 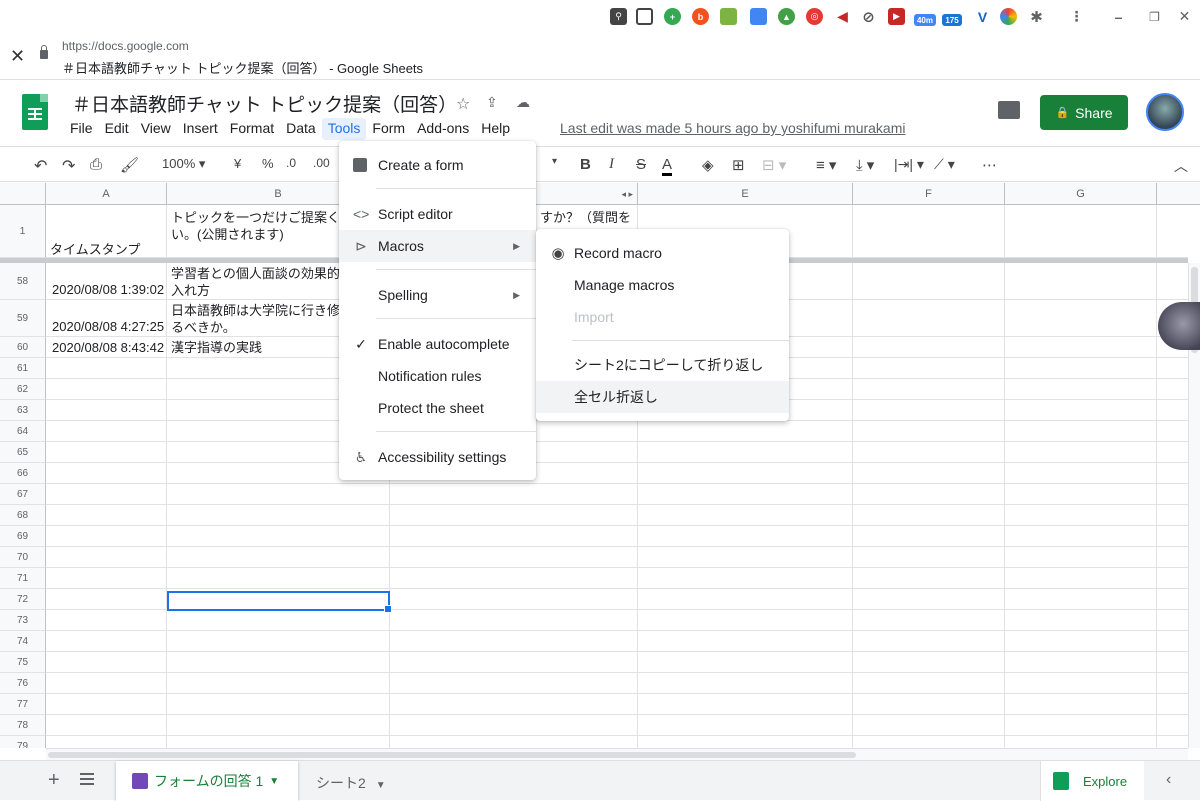 What do you see at coordinates (611, 164) in the screenshot?
I see `italic-button: I` at bounding box center [611, 164].